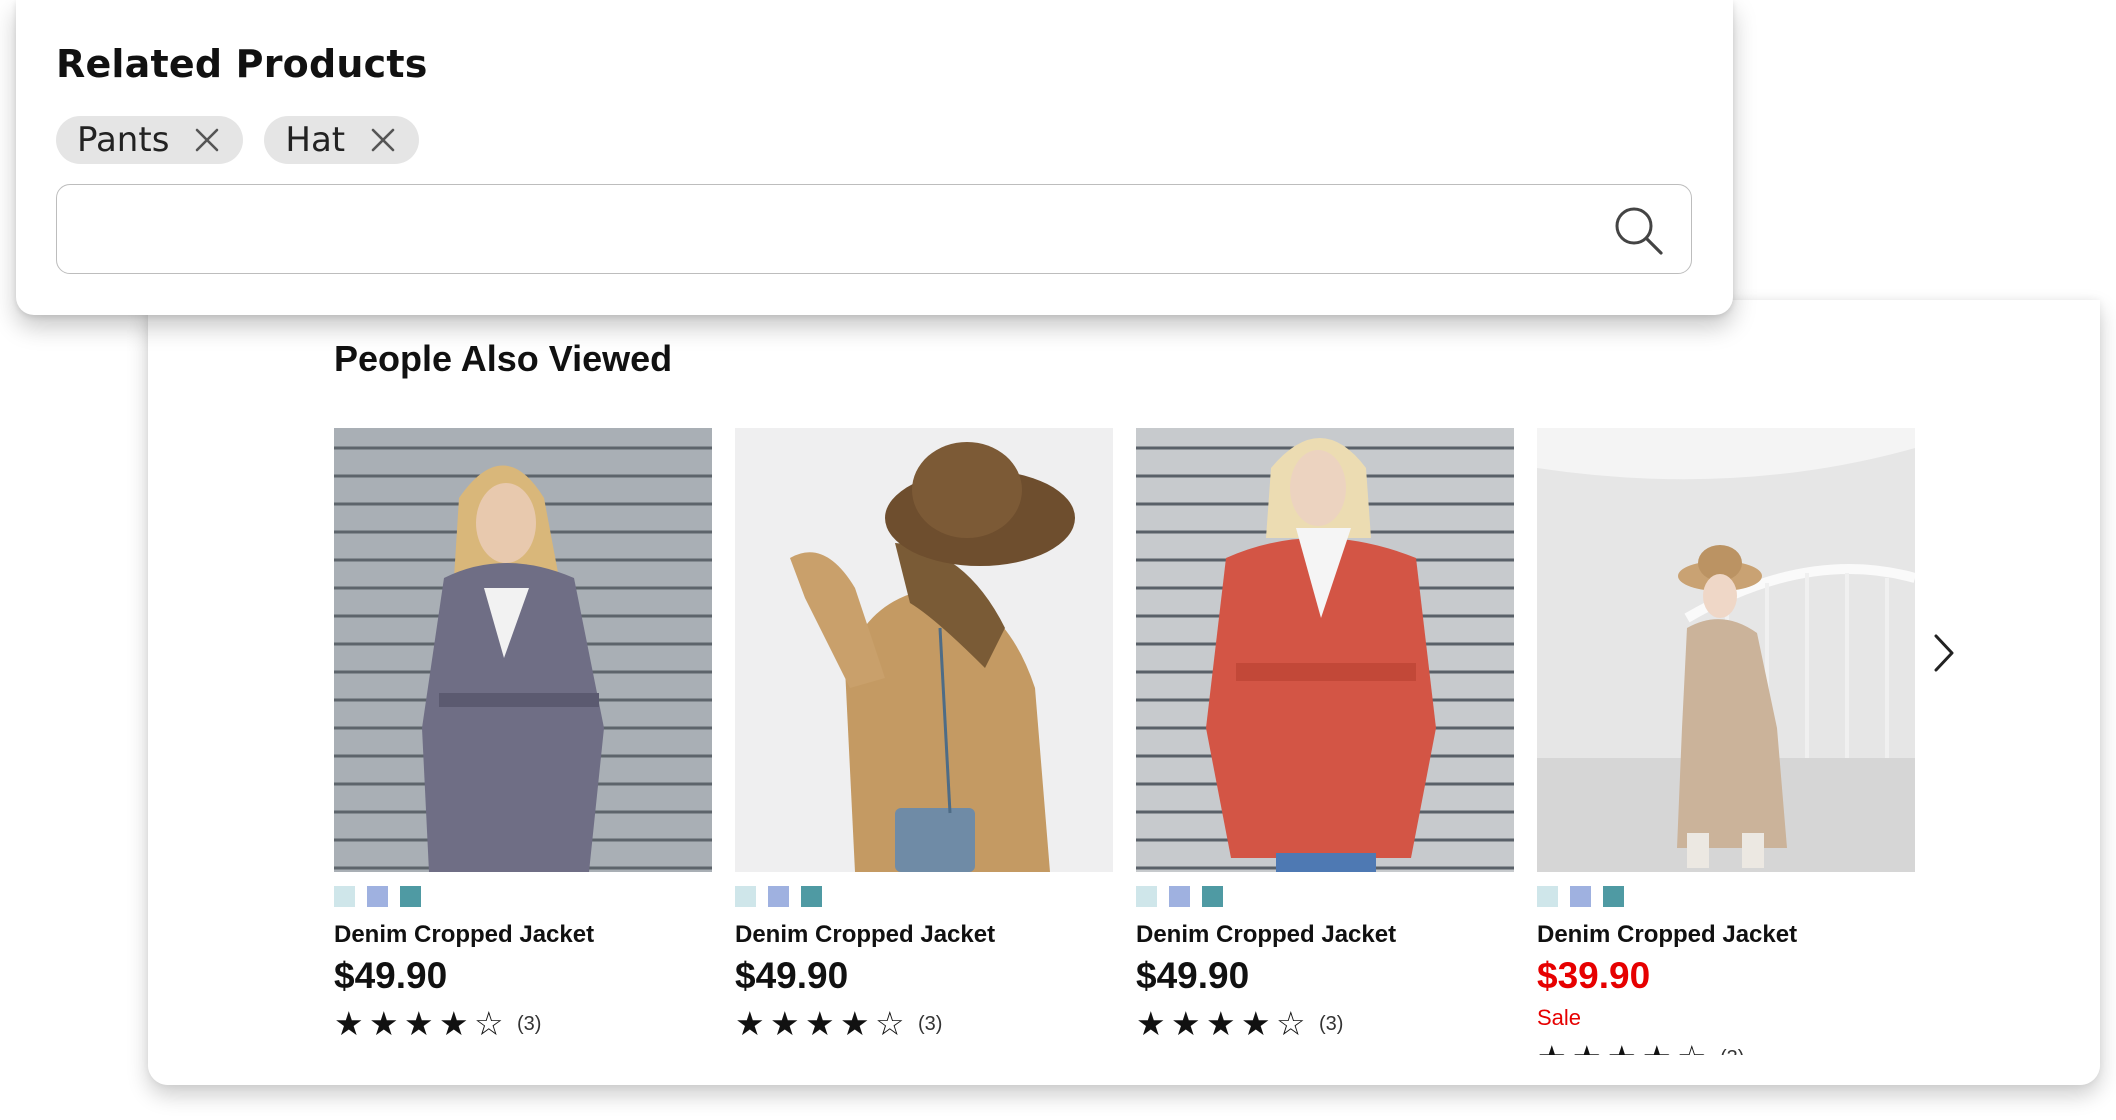 This screenshot has width=2116, height=1120. I want to click on tag-chip-label: Hat, so click(315, 140).